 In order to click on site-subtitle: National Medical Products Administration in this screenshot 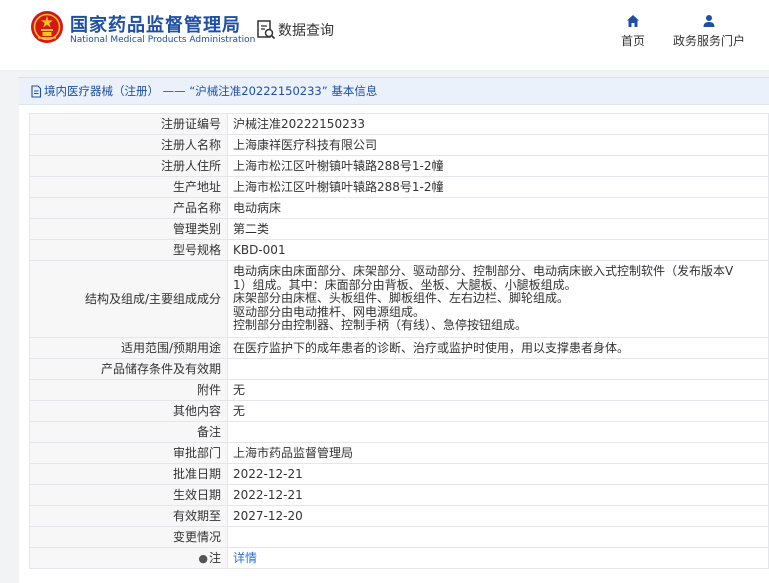, I will do `click(163, 40)`.